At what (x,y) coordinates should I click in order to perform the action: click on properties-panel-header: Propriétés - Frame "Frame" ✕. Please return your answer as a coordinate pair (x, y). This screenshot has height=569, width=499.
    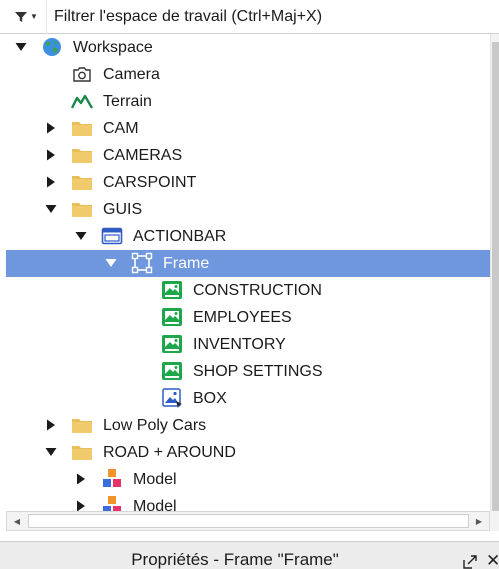
    Looking at the image, I should click on (249, 555).